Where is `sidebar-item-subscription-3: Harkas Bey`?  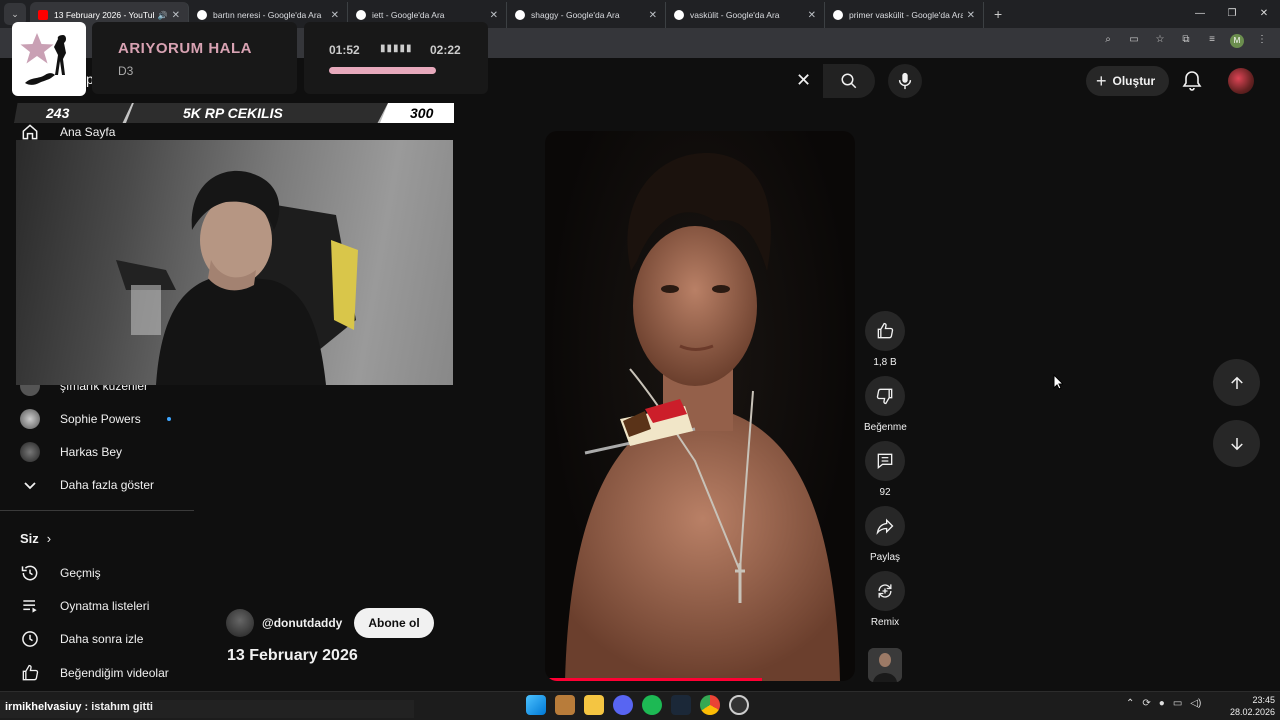 sidebar-item-subscription-3: Harkas Bey is located at coordinates (70, 452).